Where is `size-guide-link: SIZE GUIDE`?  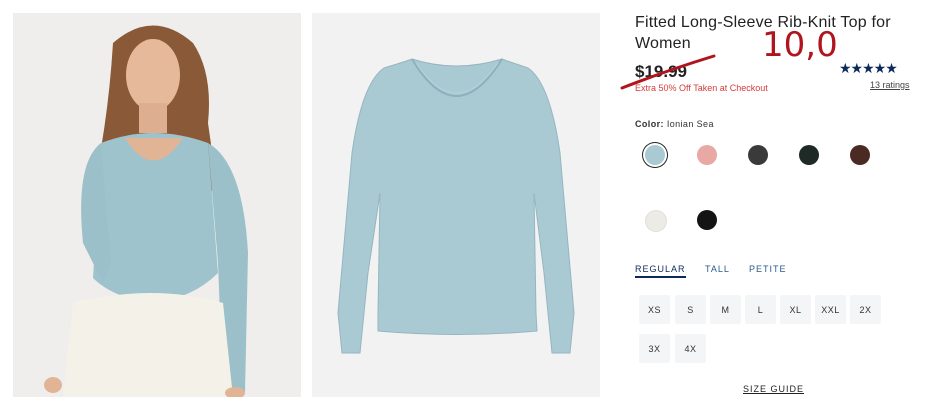
size-guide-link: SIZE GUIDE is located at coordinates (773, 389).